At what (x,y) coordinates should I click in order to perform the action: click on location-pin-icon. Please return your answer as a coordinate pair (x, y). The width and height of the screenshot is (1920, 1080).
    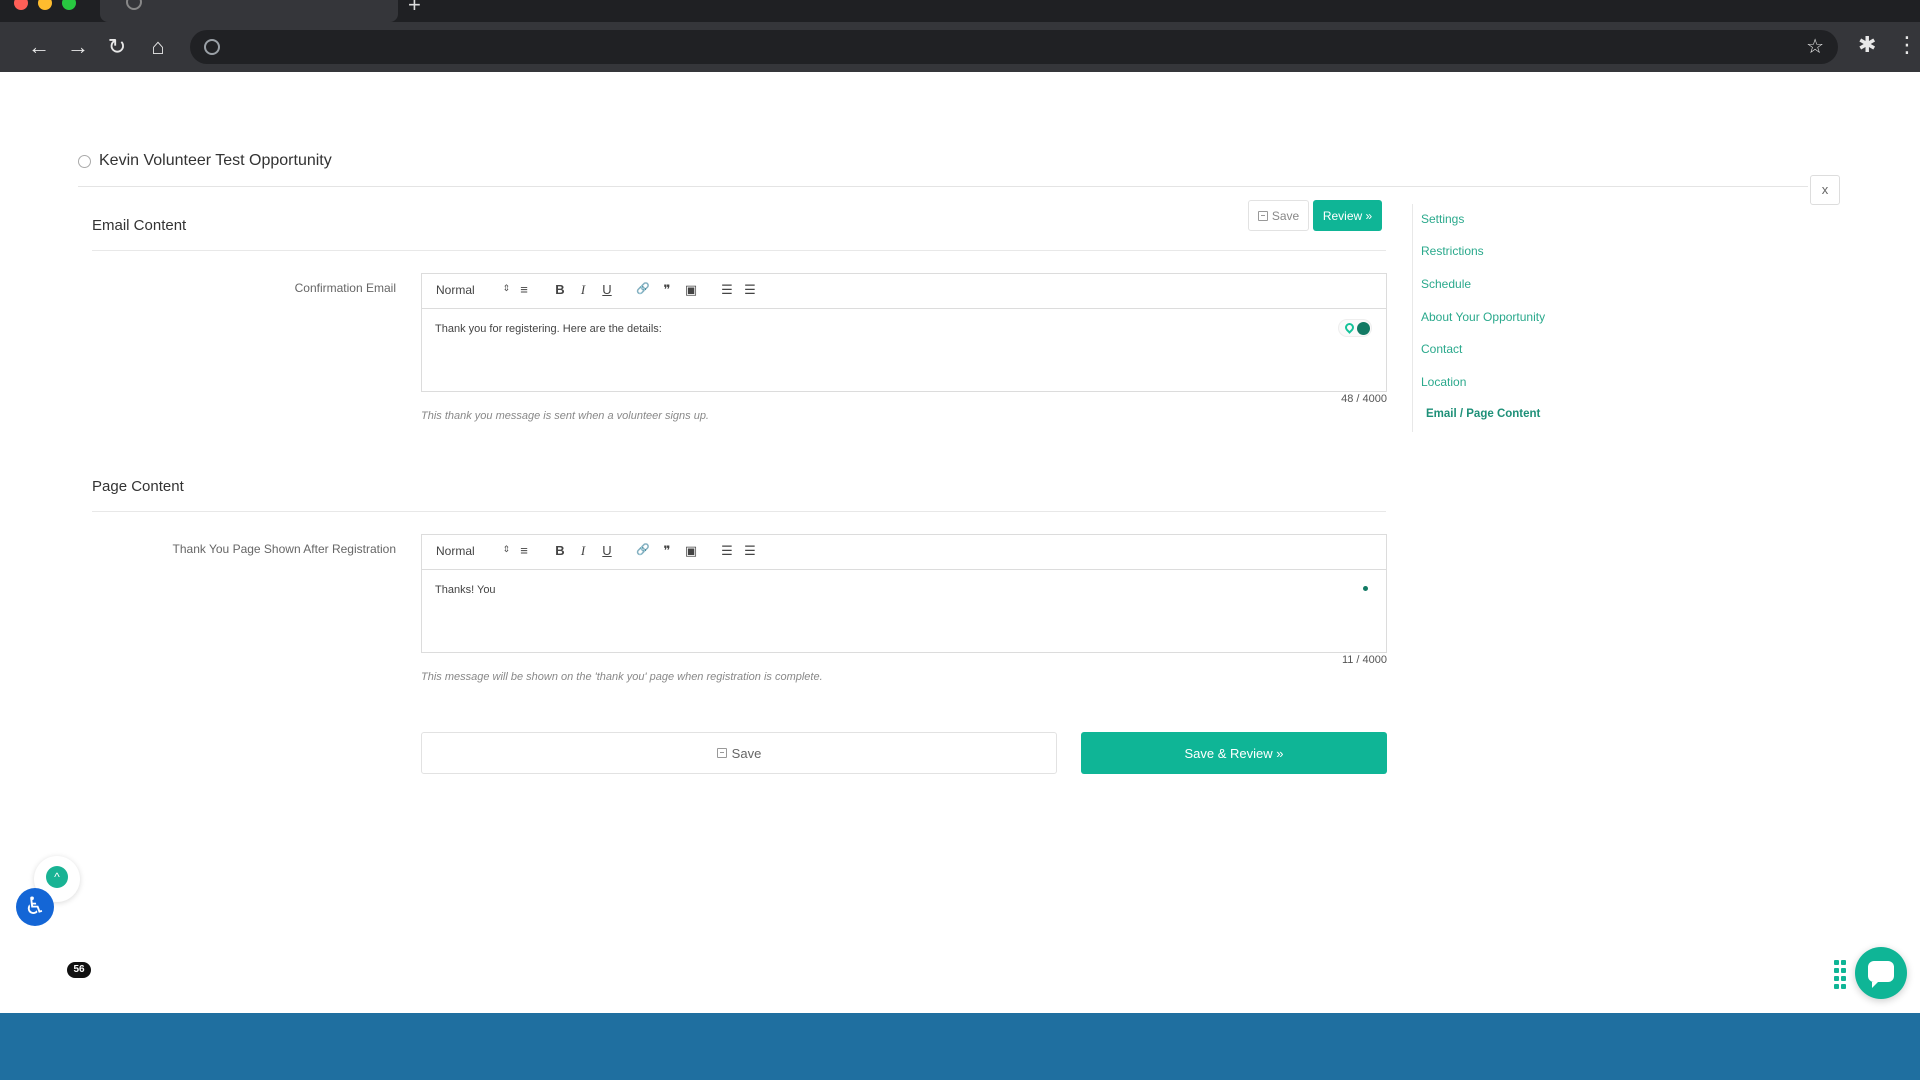
    Looking at the image, I should click on (1349, 327).